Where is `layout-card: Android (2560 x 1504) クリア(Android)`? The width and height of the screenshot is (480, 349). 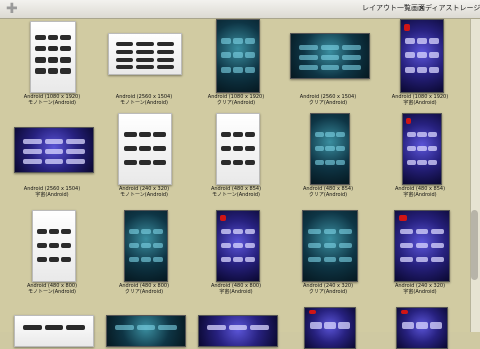
layout-card: Android (2560 x 1504) クリア(Android) is located at coordinates (328, 64).